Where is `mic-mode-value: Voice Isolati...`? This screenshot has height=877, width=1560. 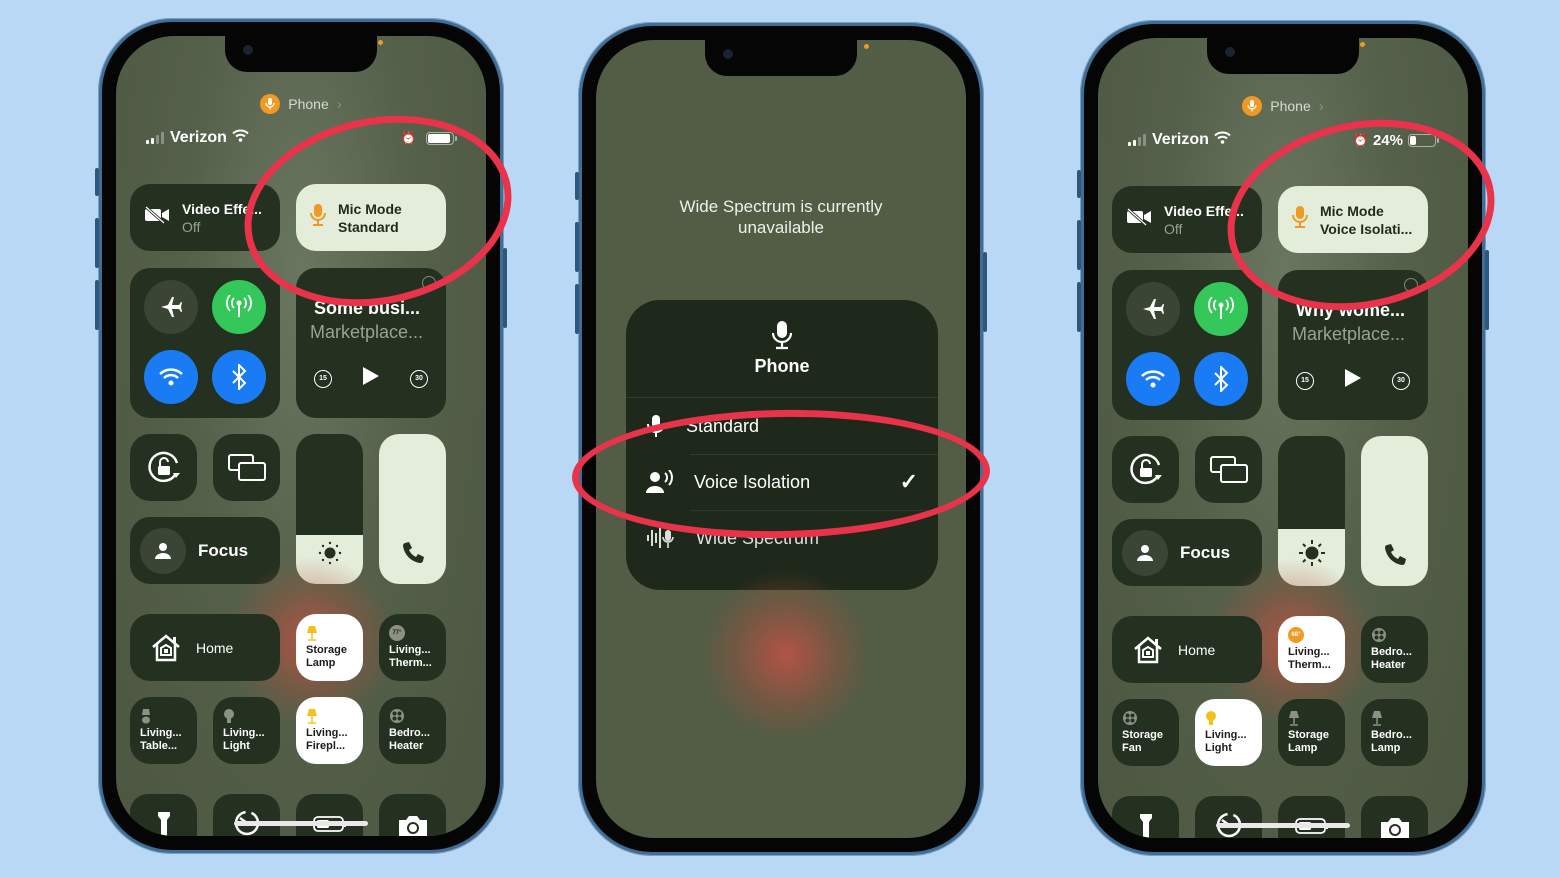 mic-mode-value: Voice Isolati... is located at coordinates (1366, 228).